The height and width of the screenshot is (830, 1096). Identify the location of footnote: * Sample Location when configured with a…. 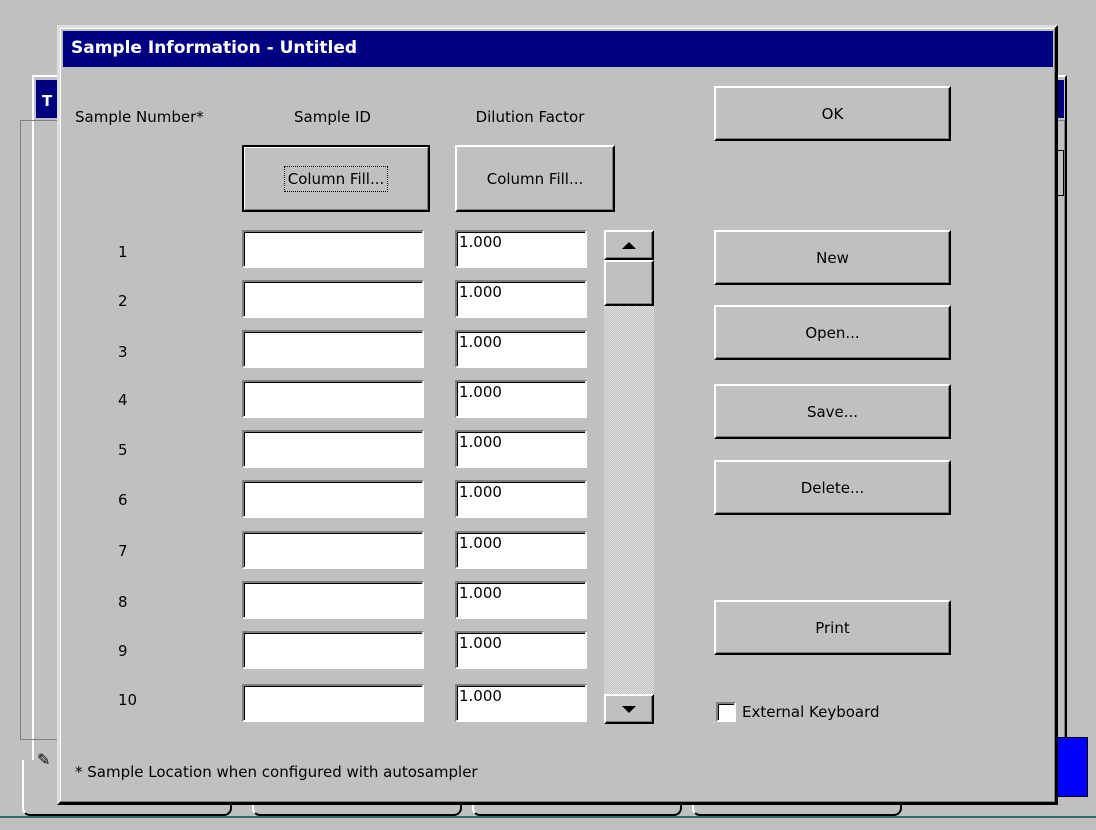
(276, 772).